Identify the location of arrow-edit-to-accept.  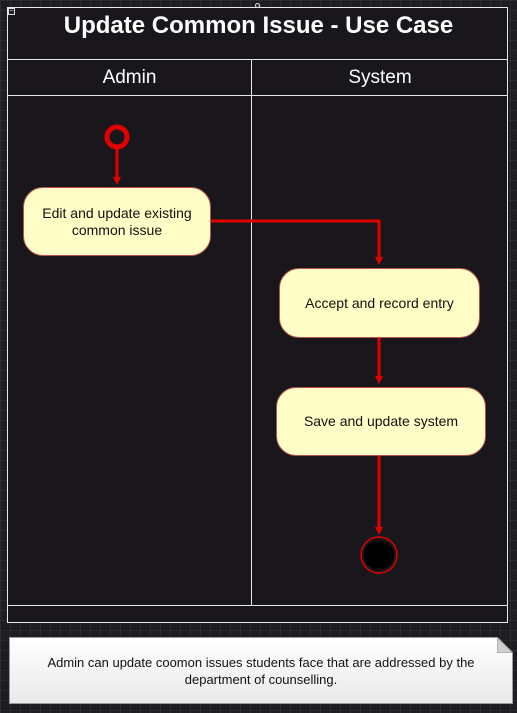
(296, 242).